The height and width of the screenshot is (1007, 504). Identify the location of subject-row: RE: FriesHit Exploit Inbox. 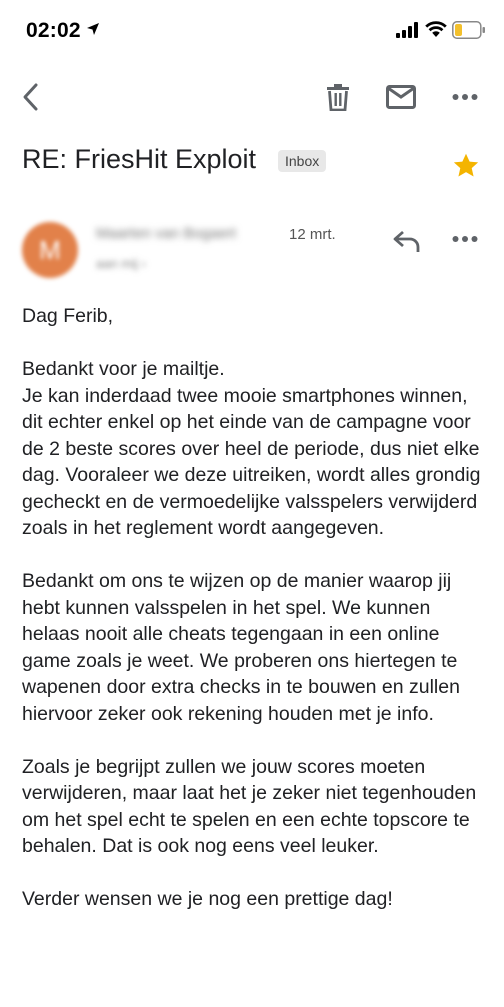
(257, 162).